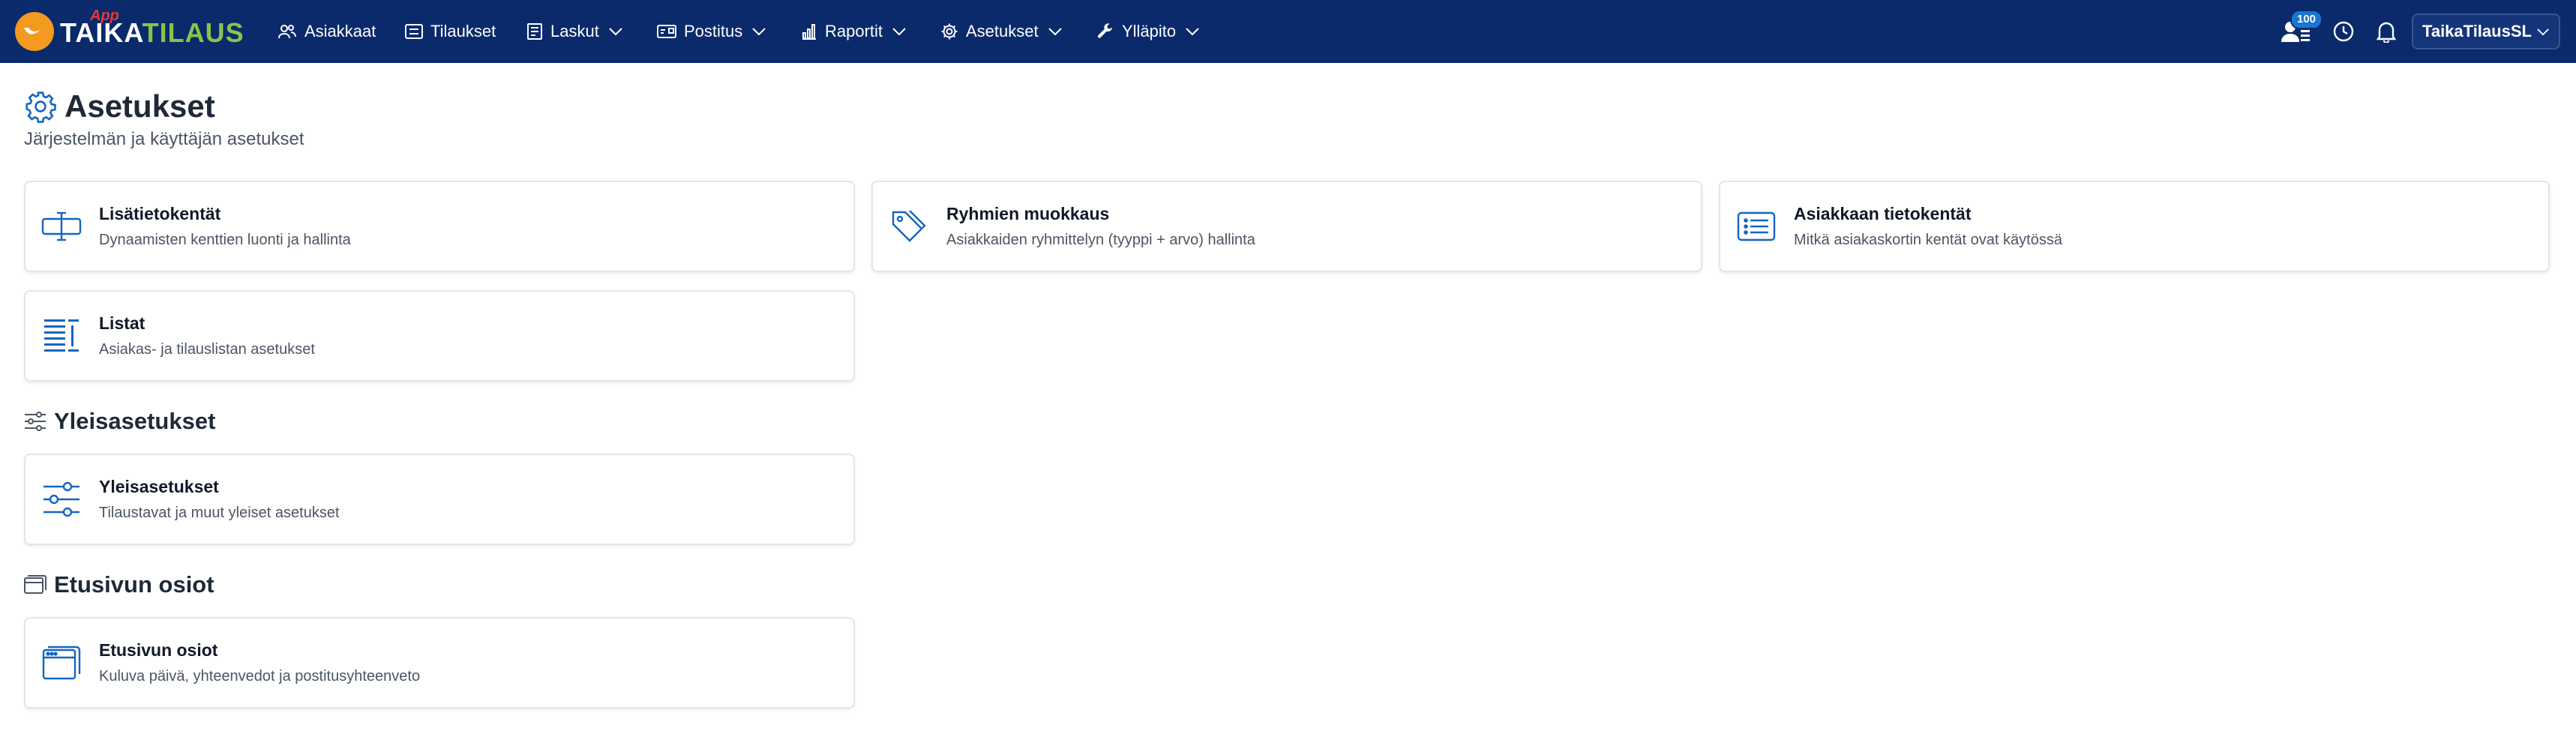  Describe the element at coordinates (164, 139) in the screenshot. I see `page-subtitle: Järjestelmän ja käyttäjän asetukset` at that location.